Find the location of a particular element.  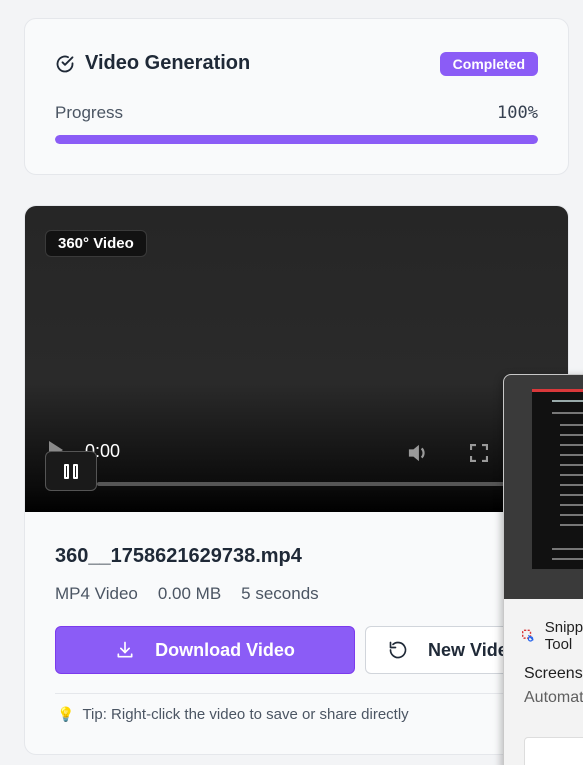

seek-bar is located at coordinates (332, 484).